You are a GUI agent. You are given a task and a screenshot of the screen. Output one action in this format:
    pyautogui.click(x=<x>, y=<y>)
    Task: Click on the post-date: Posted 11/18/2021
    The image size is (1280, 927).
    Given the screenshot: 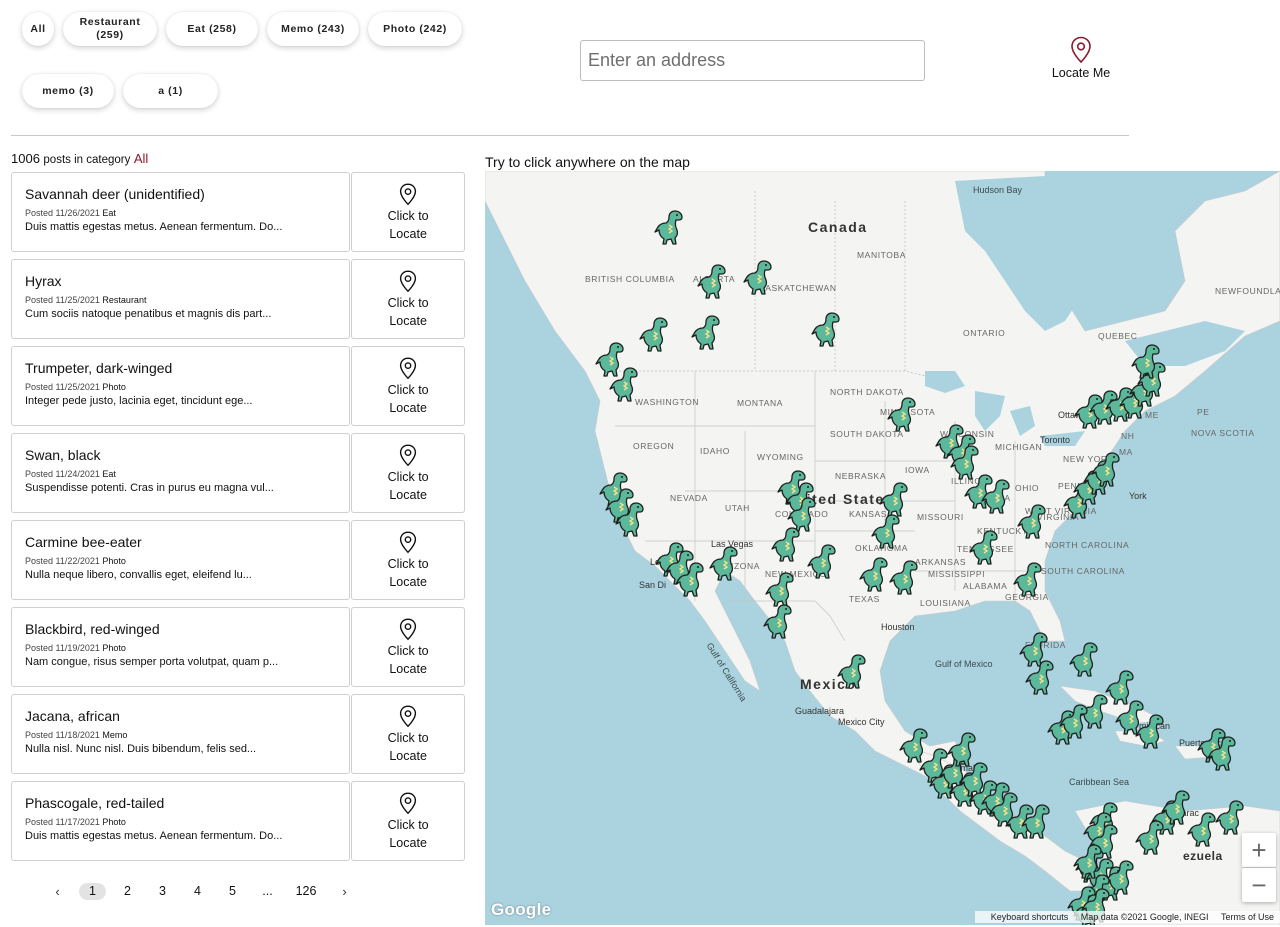 What is the action you would take?
    pyautogui.click(x=62, y=735)
    